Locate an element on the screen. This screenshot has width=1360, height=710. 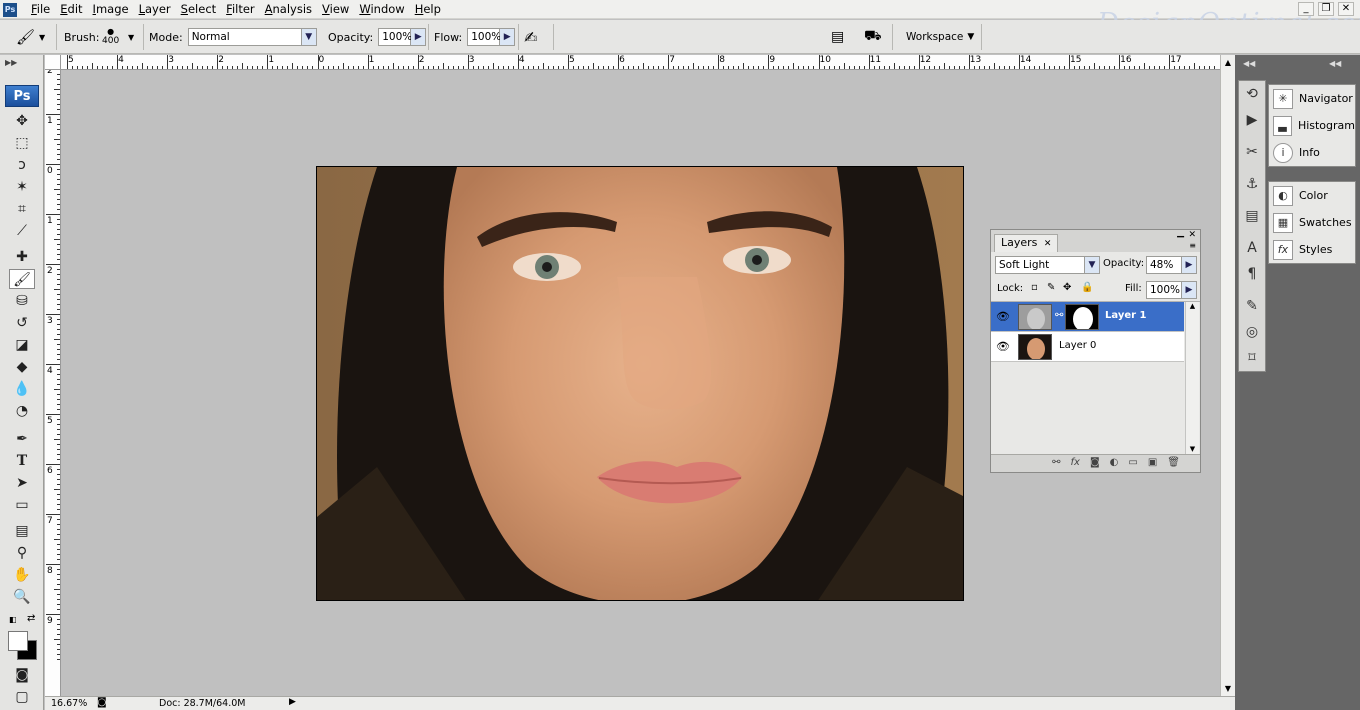
panel-styles: fx Styles is located at coordinates (1312, 249).